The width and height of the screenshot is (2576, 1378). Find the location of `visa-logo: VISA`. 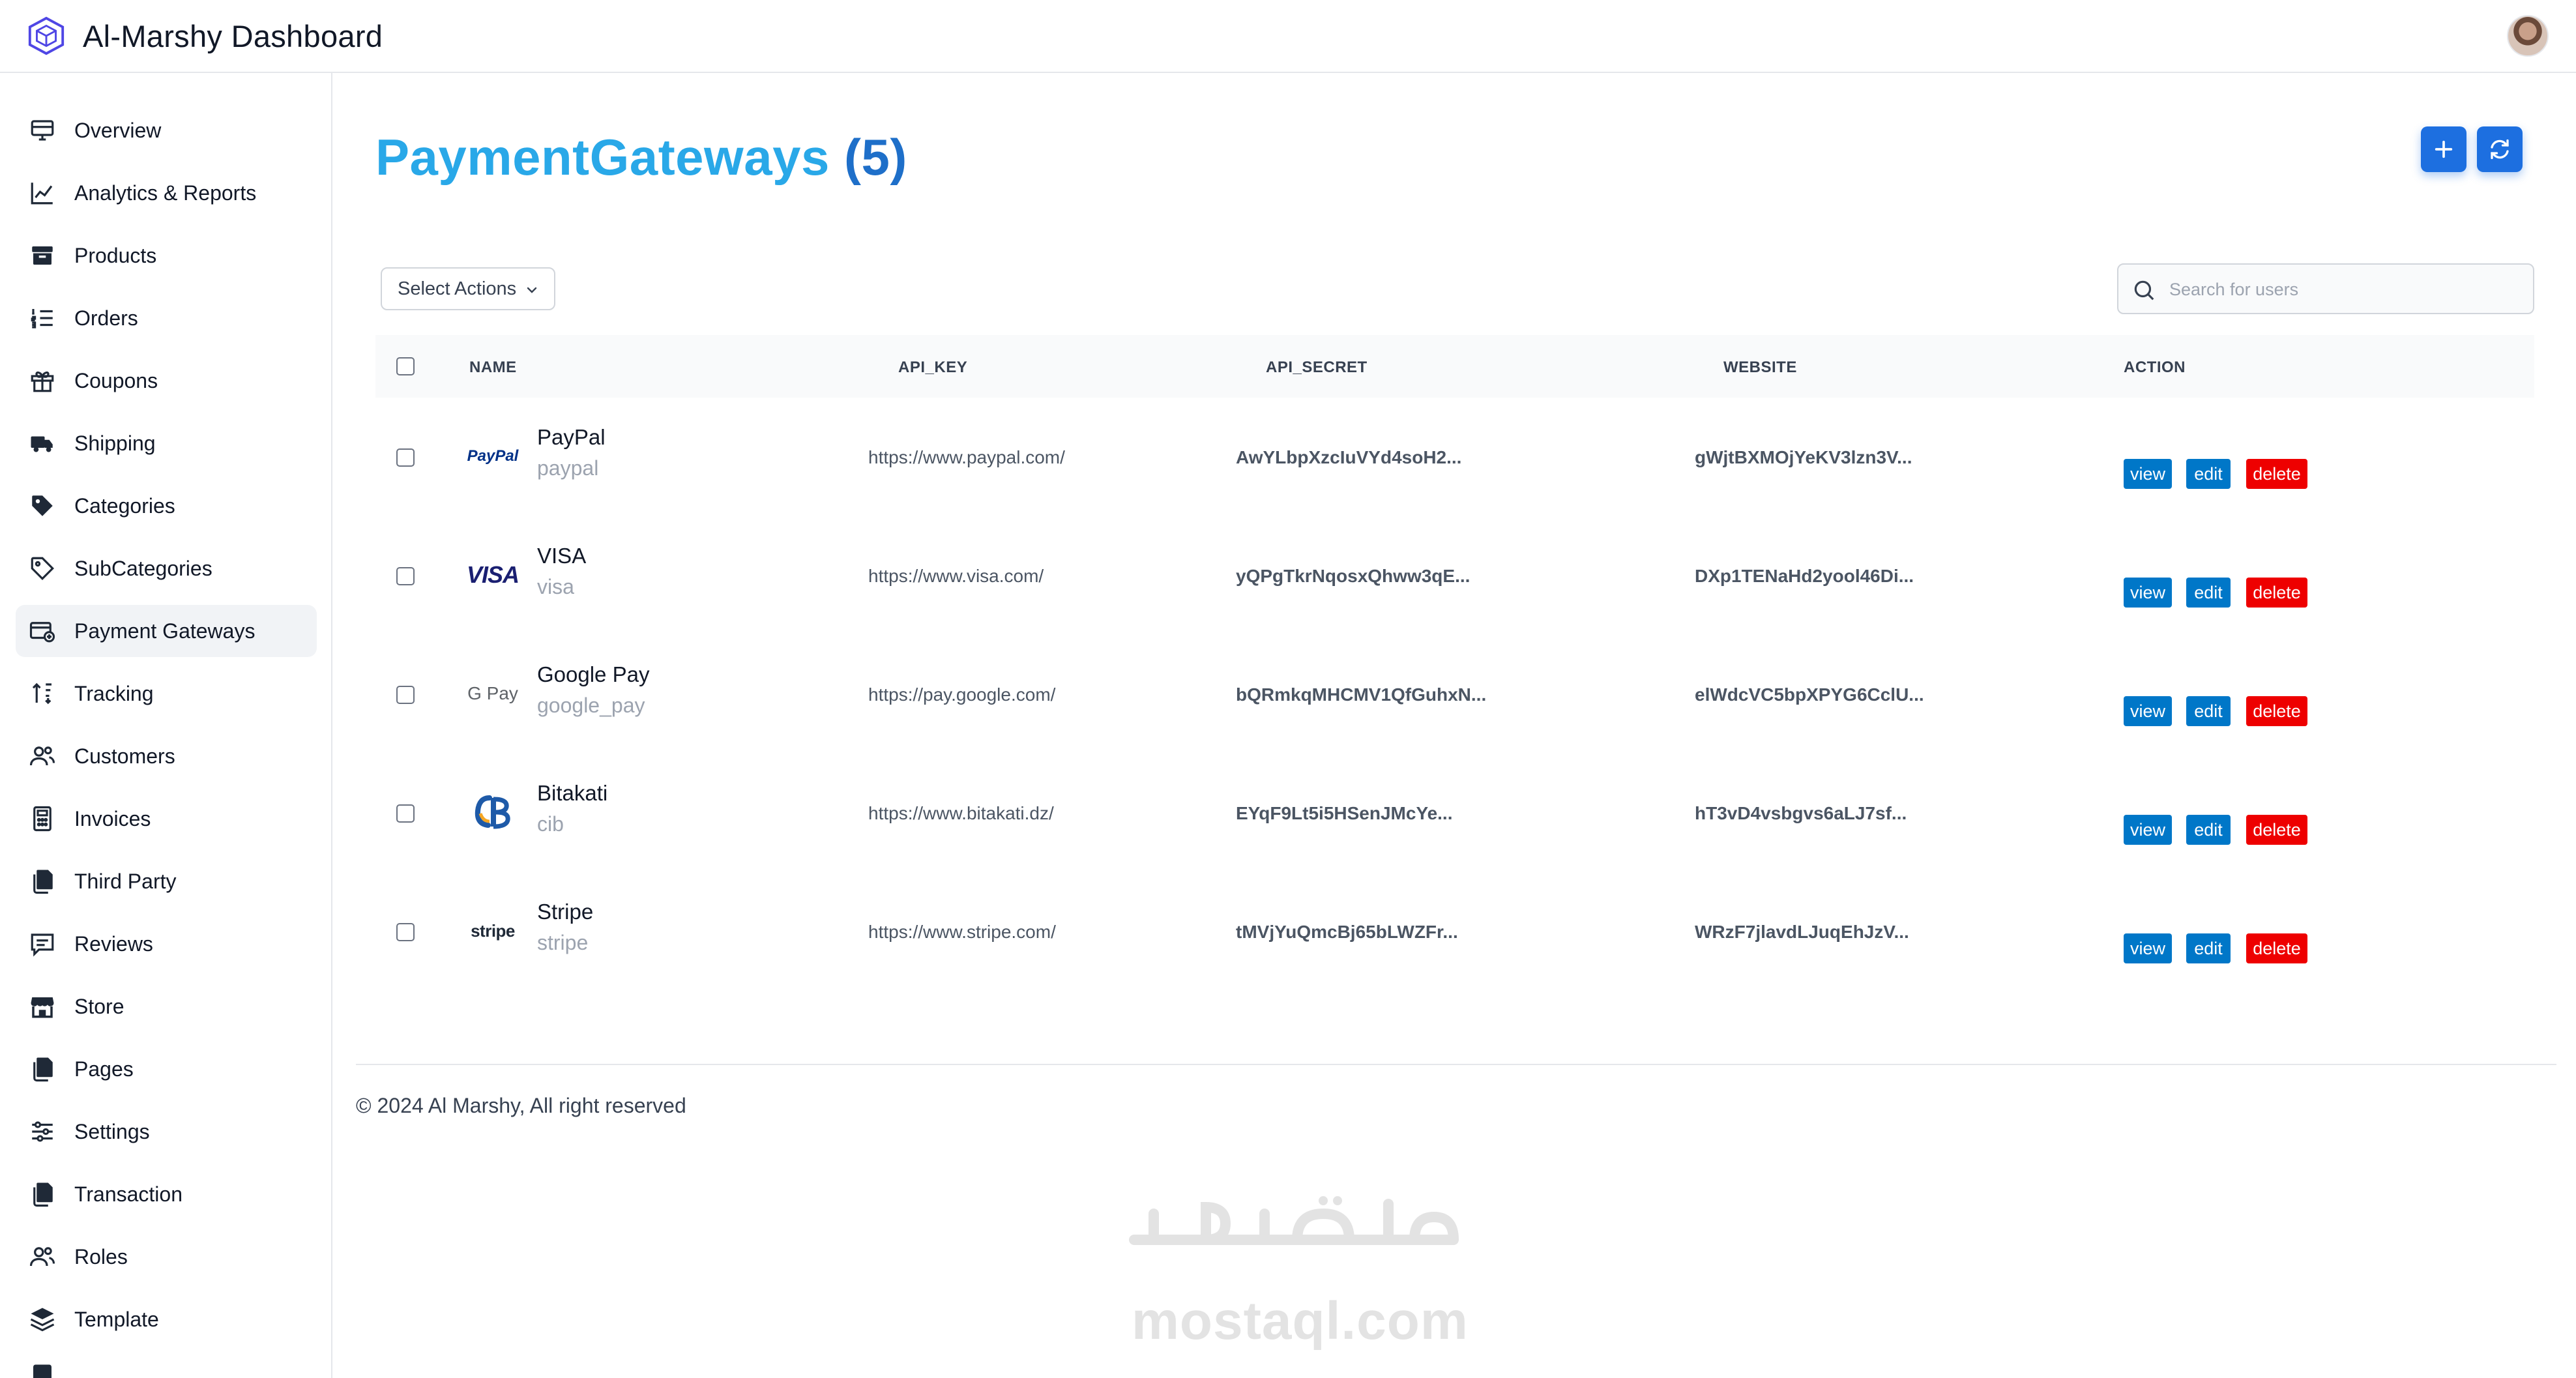

visa-logo: VISA is located at coordinates (492, 575).